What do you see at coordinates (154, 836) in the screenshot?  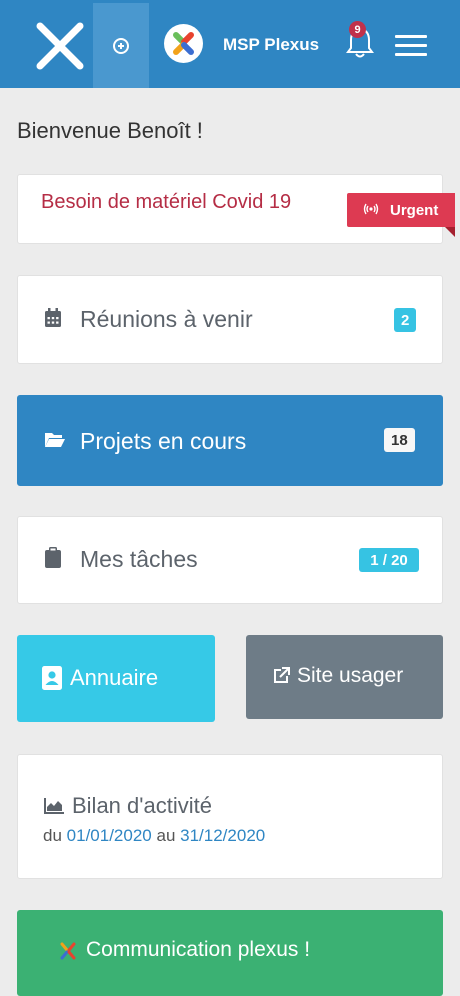 I see `activity-date-range: du 01/01/2020 au 31/12/2020` at bounding box center [154, 836].